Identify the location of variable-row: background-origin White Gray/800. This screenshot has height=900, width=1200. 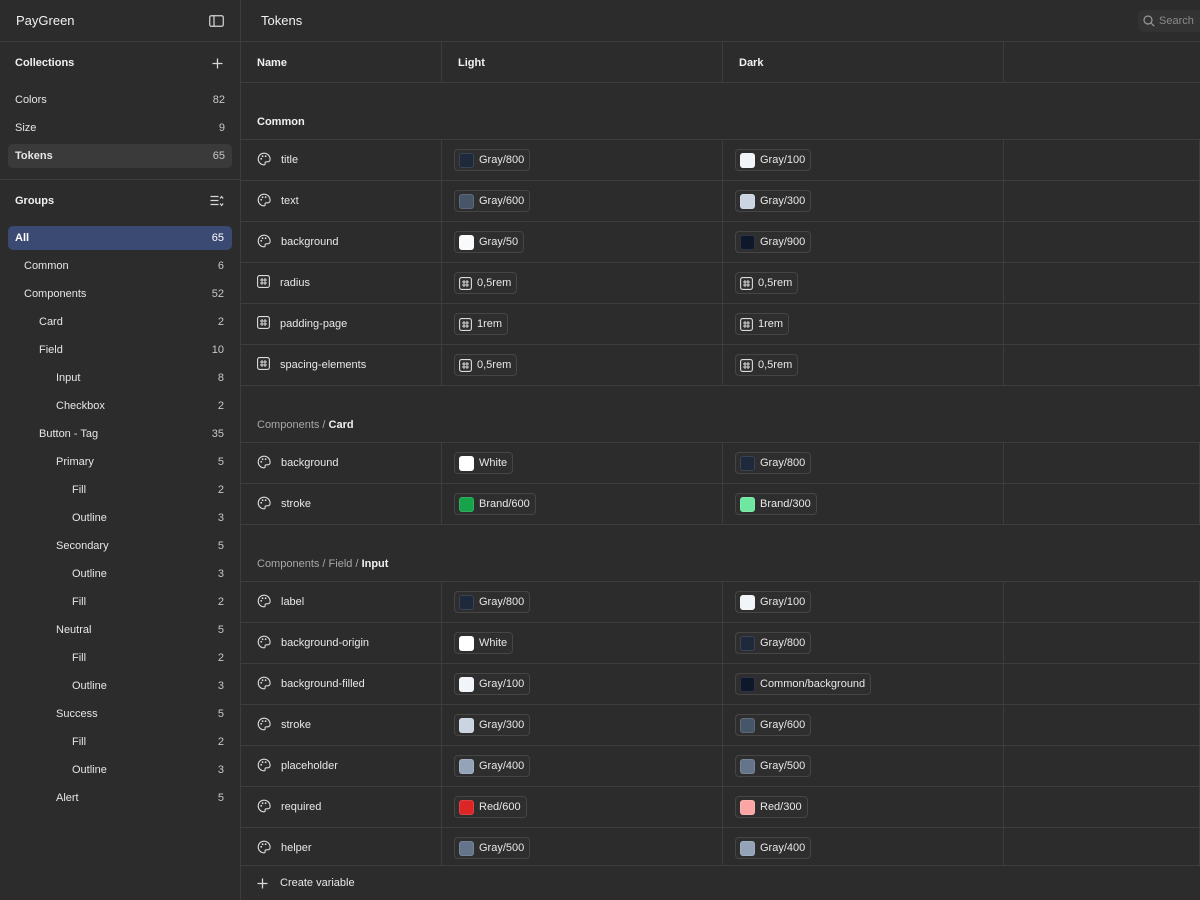
(720, 643).